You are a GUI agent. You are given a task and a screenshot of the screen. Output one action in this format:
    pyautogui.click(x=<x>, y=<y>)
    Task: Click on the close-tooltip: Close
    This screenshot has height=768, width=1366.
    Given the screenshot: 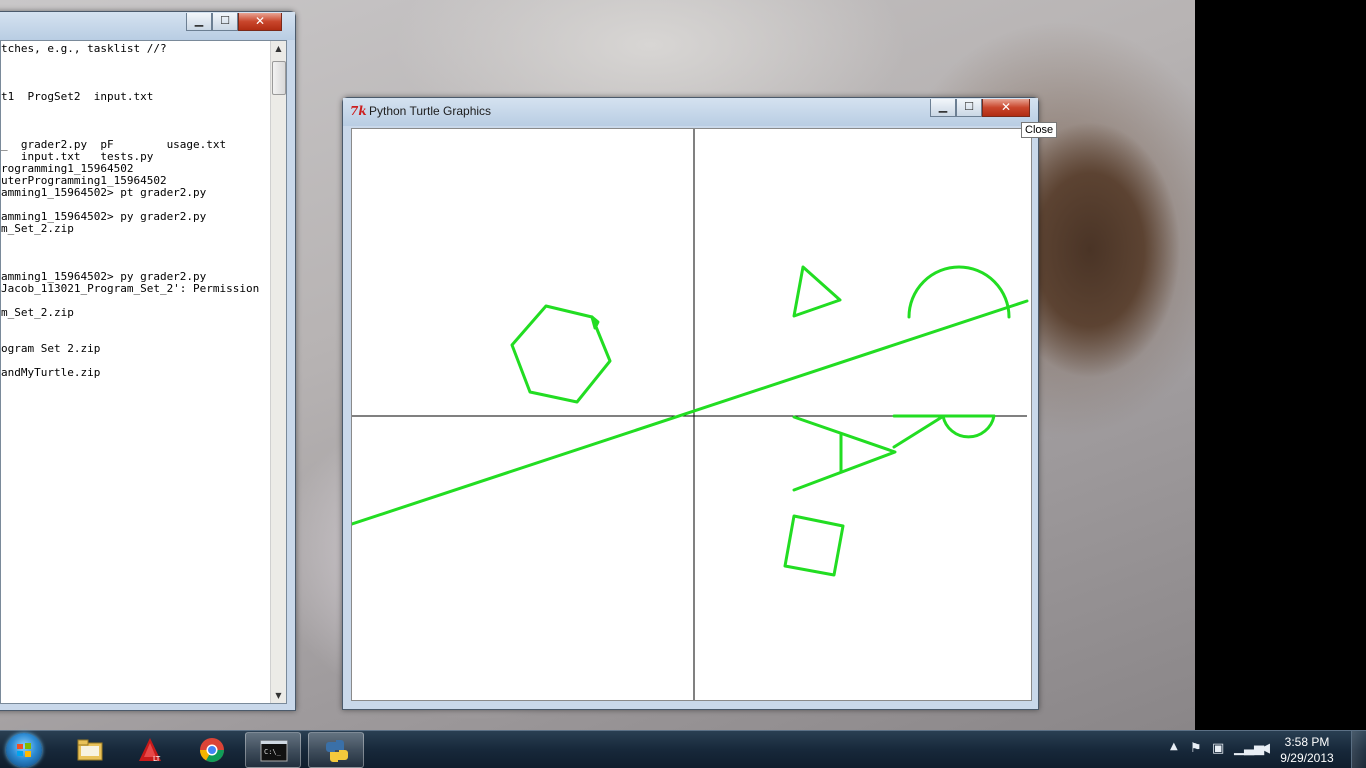 What is the action you would take?
    pyautogui.click(x=1039, y=130)
    